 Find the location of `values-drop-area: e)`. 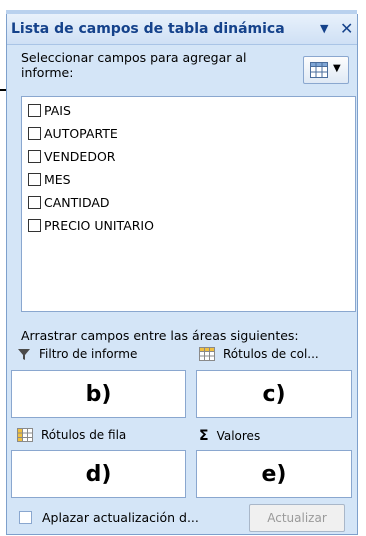

values-drop-area: e) is located at coordinates (274, 474).